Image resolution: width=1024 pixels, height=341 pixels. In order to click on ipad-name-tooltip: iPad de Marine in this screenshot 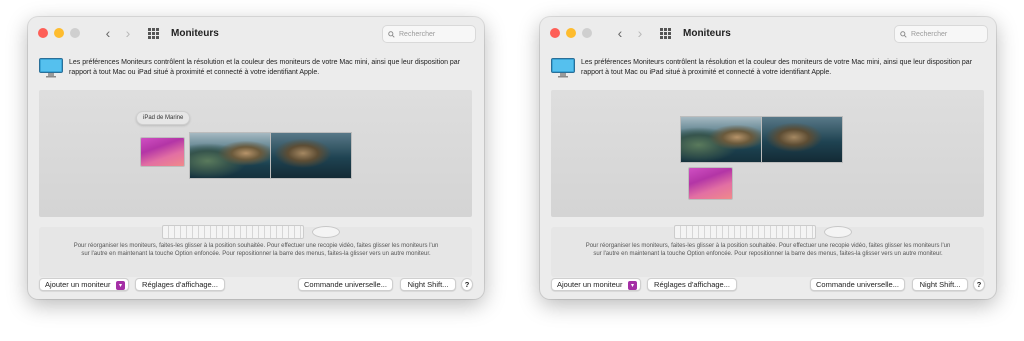, I will do `click(163, 118)`.